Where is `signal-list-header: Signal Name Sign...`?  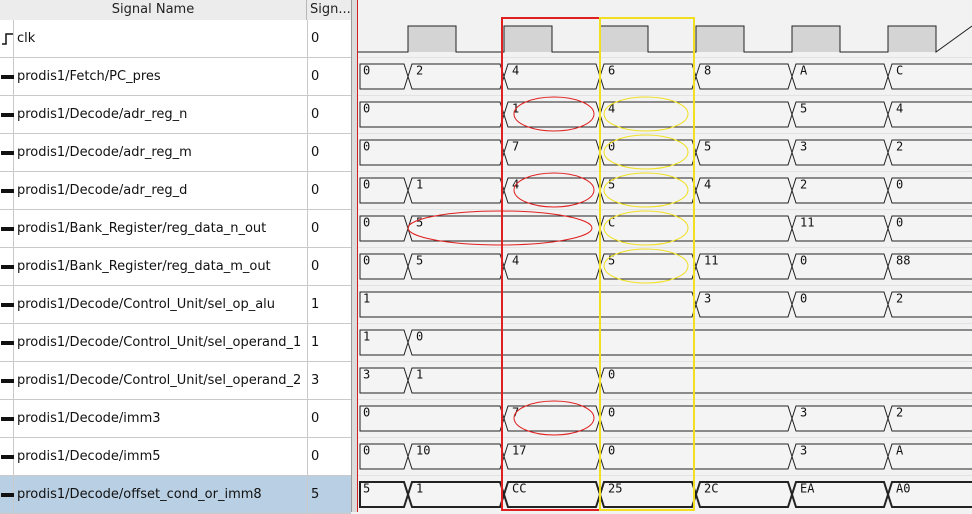 signal-list-header: Signal Name Sign... is located at coordinates (175, 10).